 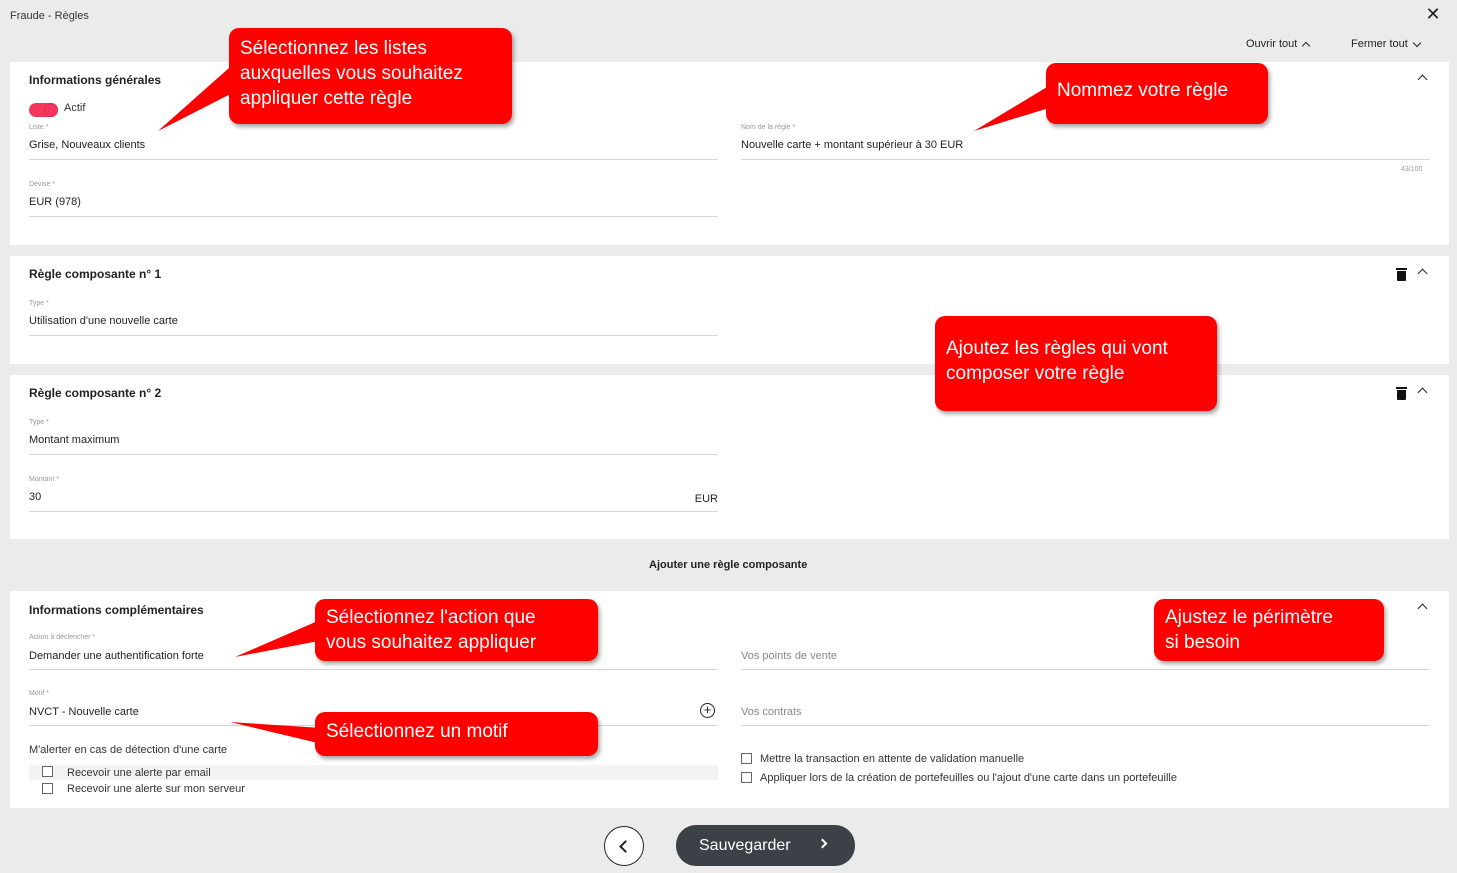 What do you see at coordinates (746, 777) in the screenshot?
I see `apply-wallet-checkbox` at bounding box center [746, 777].